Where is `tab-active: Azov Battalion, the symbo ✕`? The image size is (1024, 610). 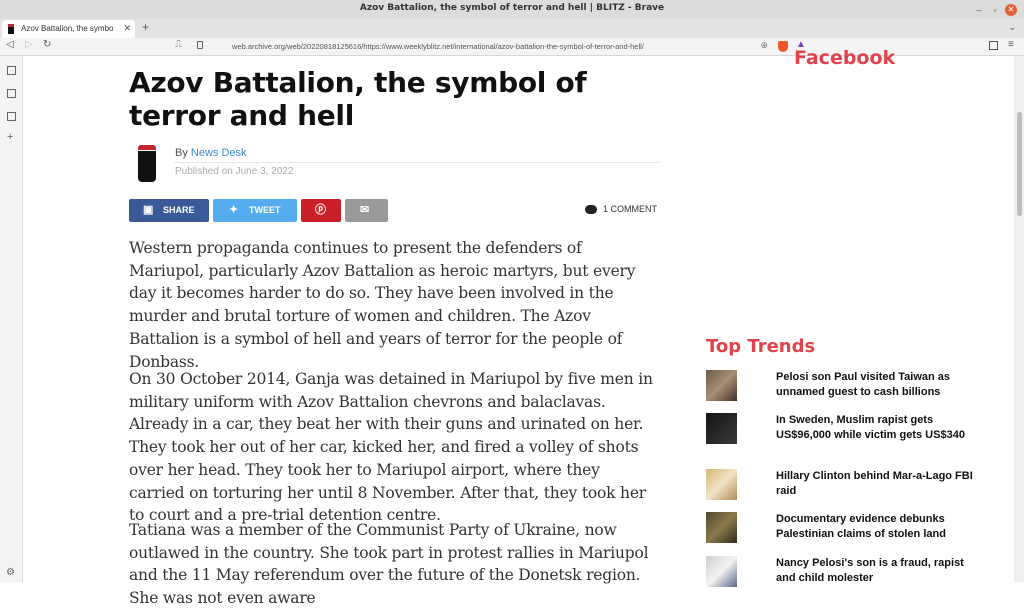
tab-active: Azov Battalion, the symbo ✕ is located at coordinates (68, 29).